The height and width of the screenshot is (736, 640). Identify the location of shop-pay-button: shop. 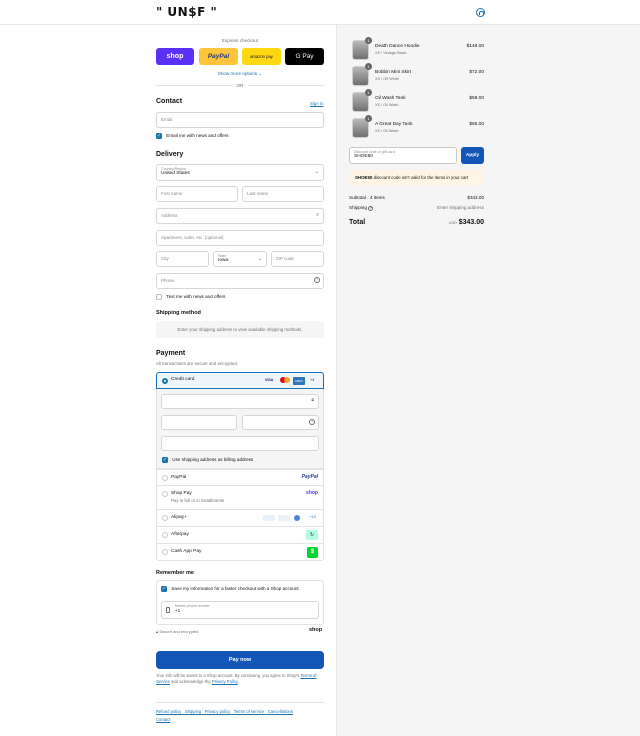
(175, 56).